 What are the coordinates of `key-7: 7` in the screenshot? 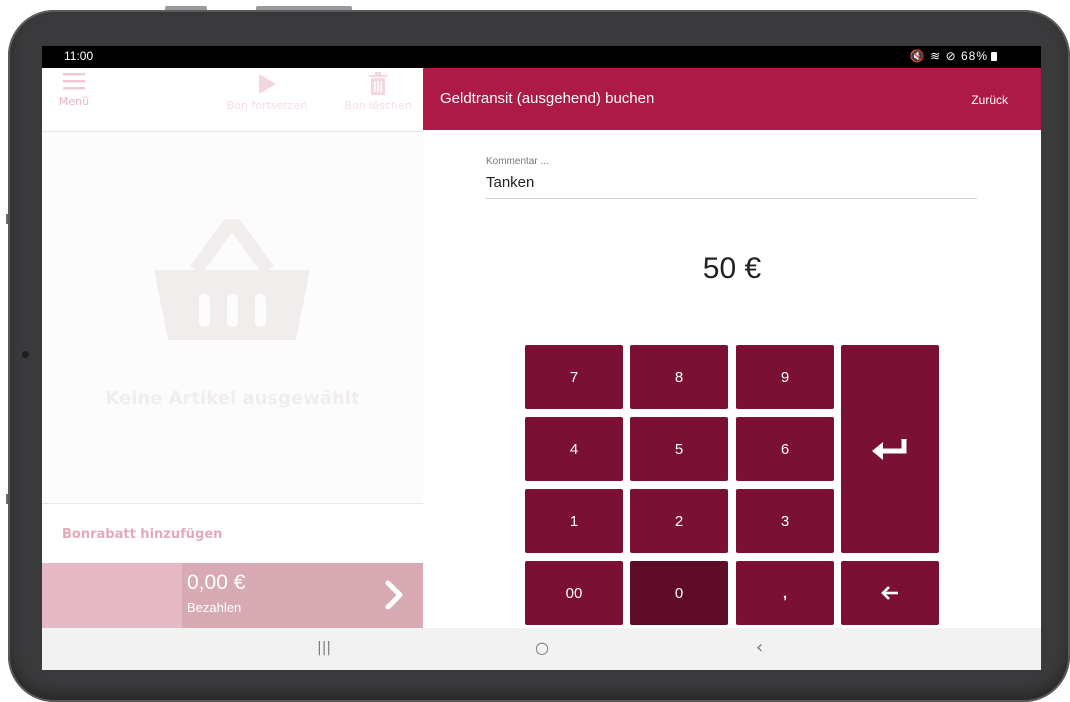 It's located at (574, 377).